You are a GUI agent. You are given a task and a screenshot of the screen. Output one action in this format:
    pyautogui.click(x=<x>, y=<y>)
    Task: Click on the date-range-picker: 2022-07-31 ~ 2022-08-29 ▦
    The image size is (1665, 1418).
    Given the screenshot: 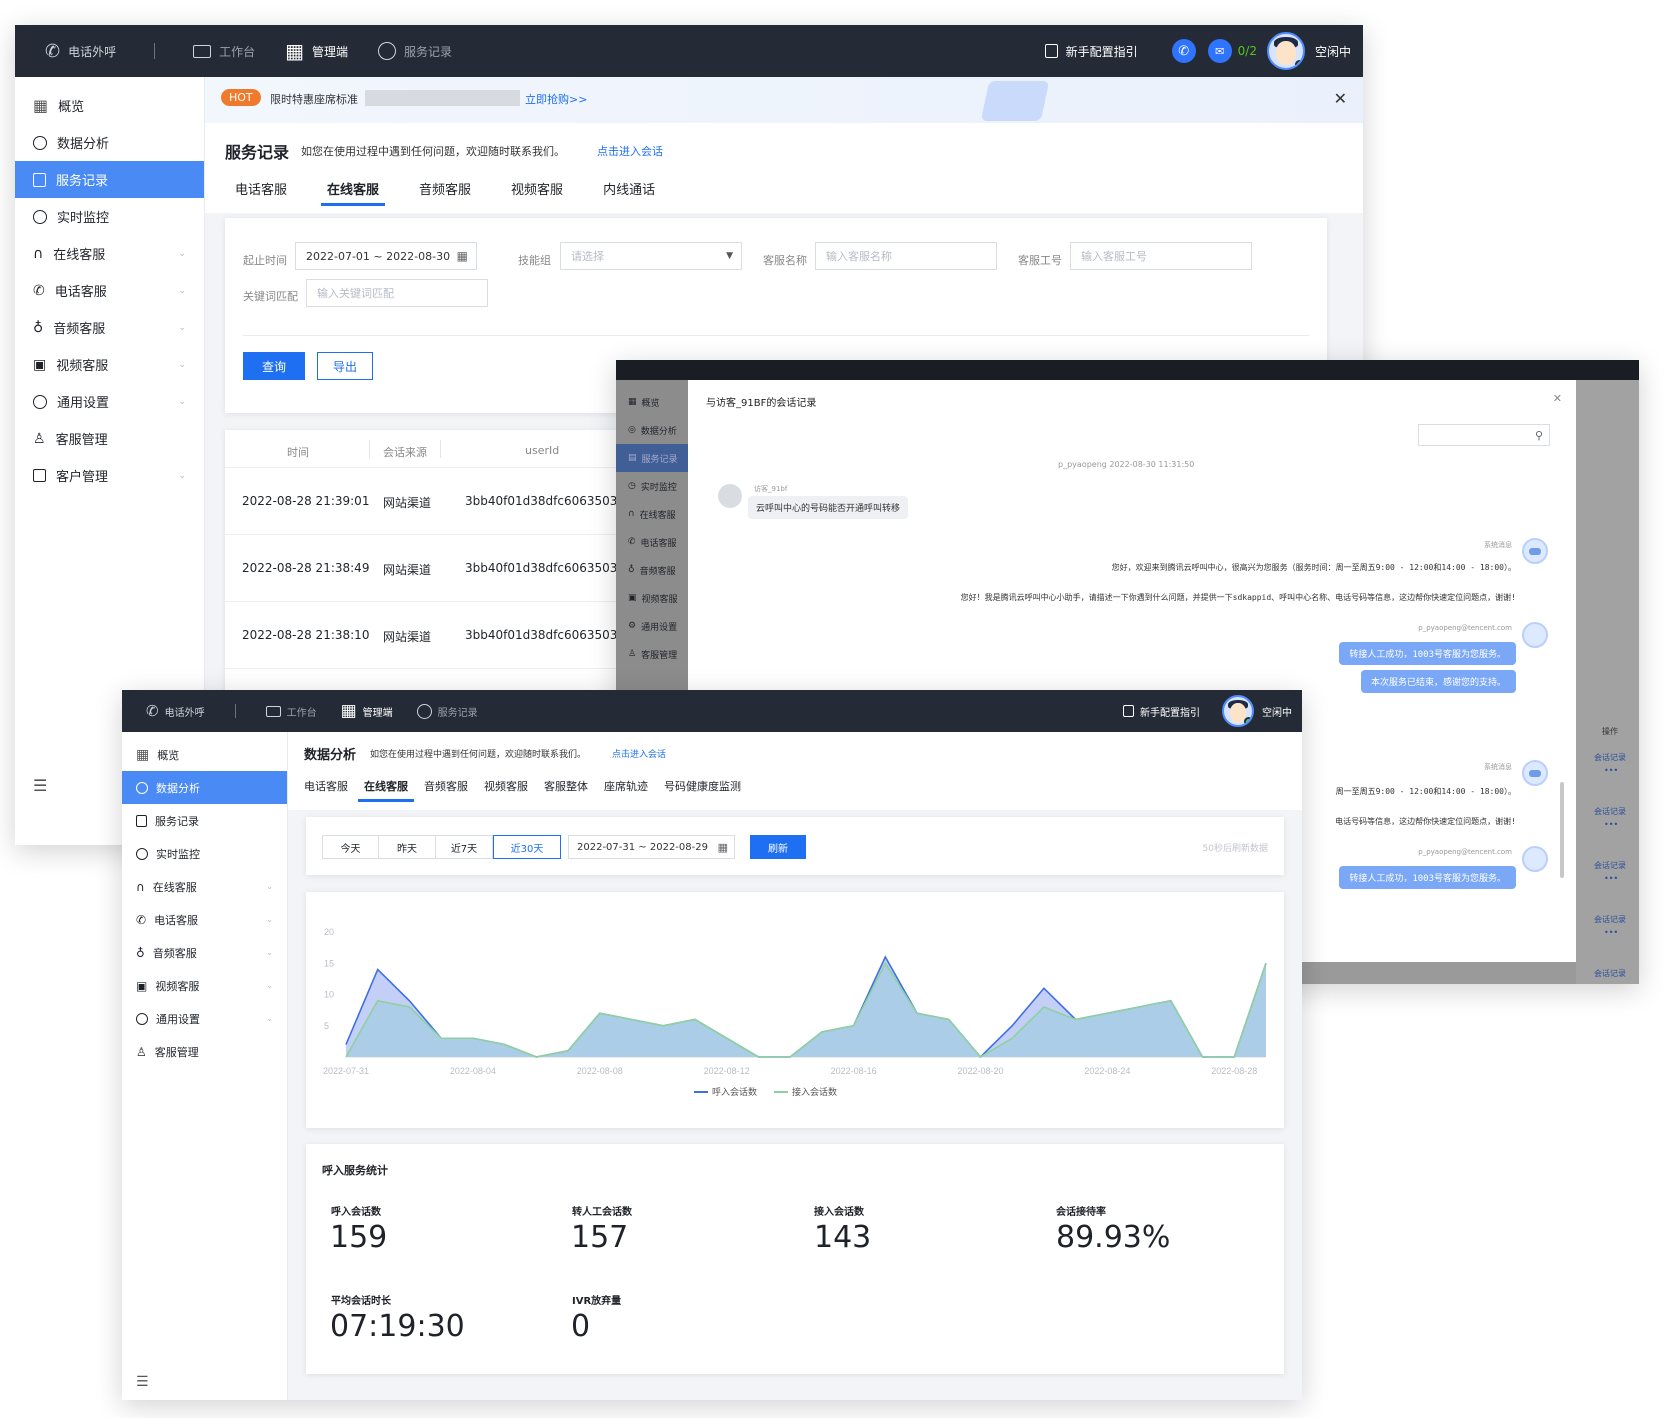 What is the action you would take?
    pyautogui.click(x=651, y=847)
    